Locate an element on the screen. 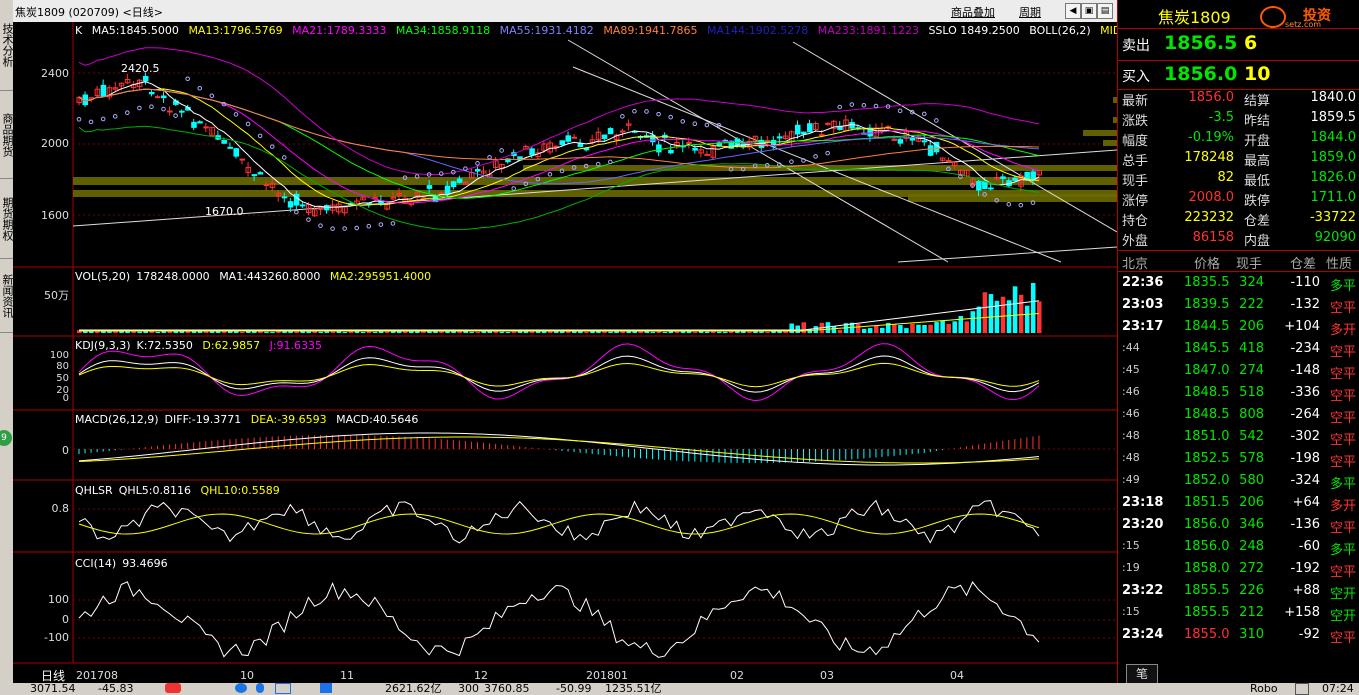 The height and width of the screenshot is (695, 1359). period-link: 周期 is located at coordinates (1030, 12).